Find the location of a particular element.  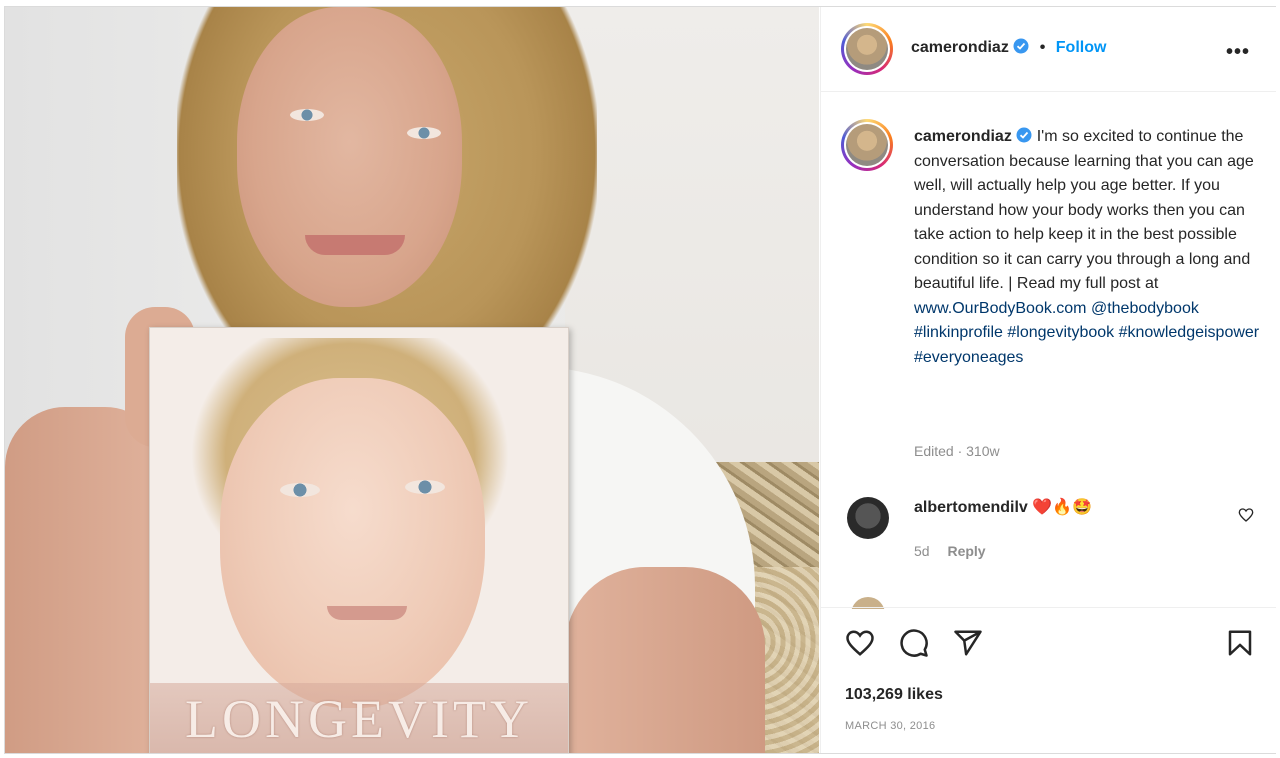

author-avatar is located at coordinates (867, 49).